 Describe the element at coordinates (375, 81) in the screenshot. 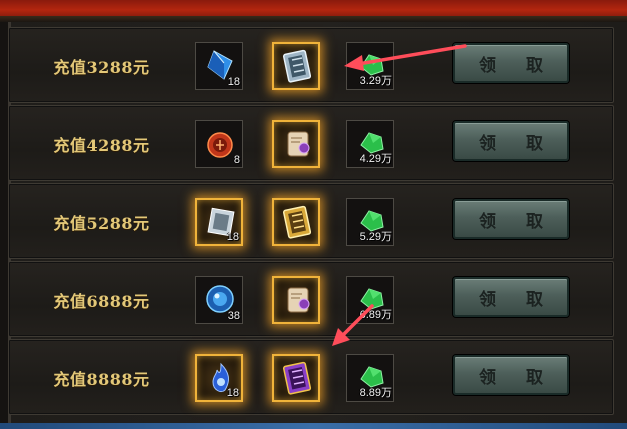

I see `item-quantity: 3.29万` at that location.